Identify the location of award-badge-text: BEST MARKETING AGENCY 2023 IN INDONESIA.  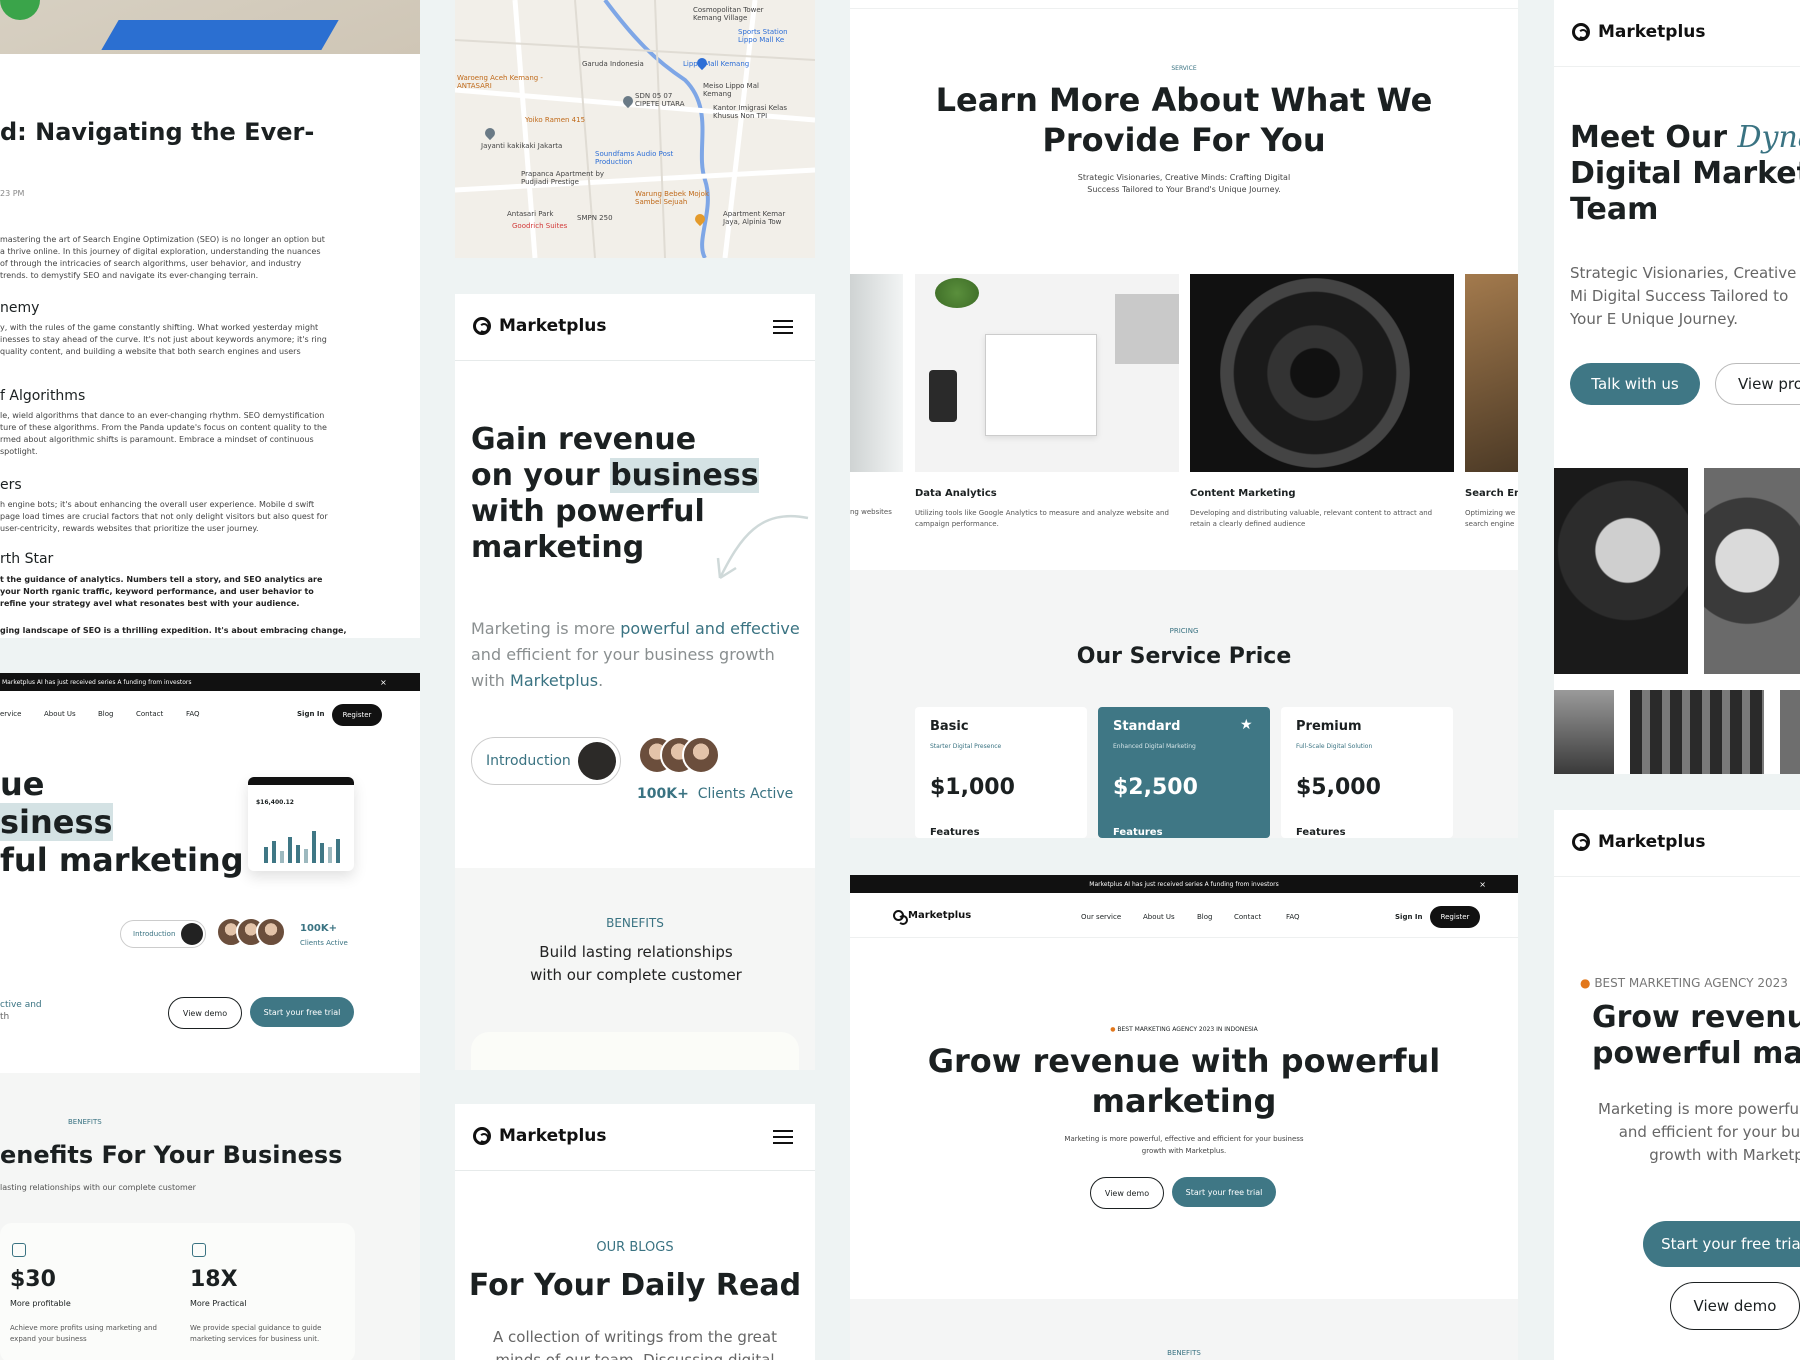
(1187, 1029).